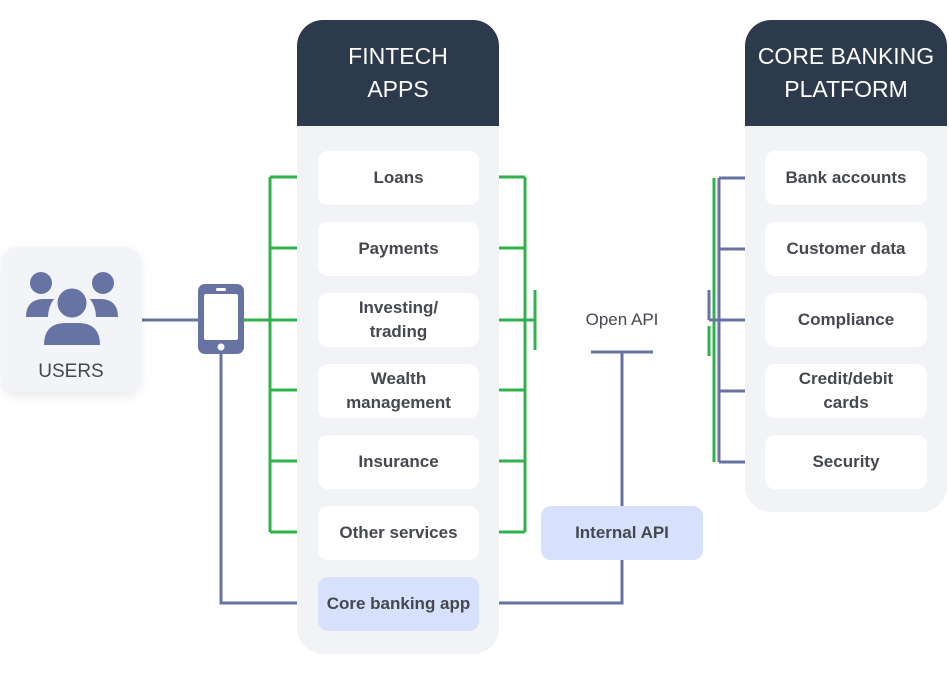 This screenshot has width=949, height=674. What do you see at coordinates (398, 391) in the screenshot?
I see `fintech-item-wealth-management: Wealth management` at bounding box center [398, 391].